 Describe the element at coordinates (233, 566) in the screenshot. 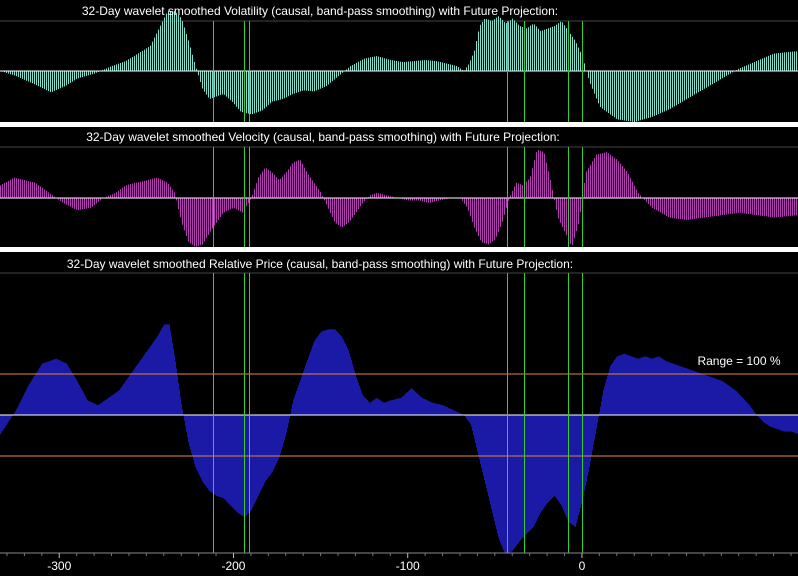

I see `x-tick-label: -200` at that location.